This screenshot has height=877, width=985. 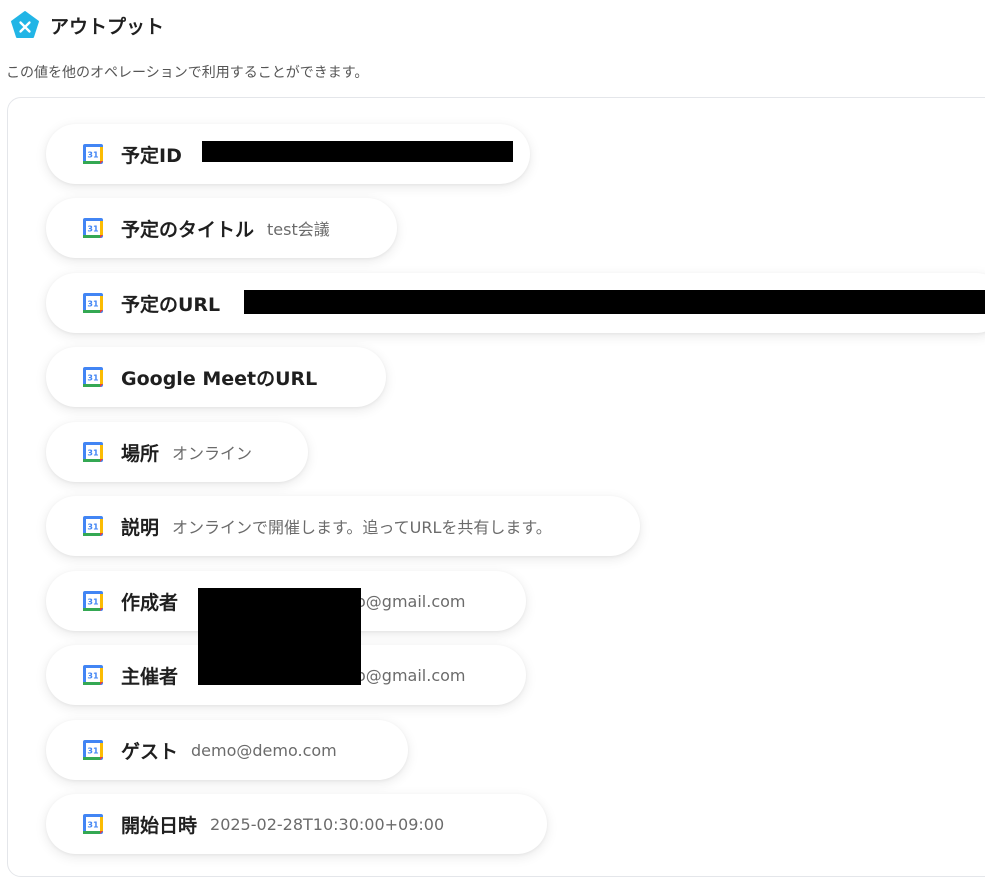 I want to click on output-item-description: 31 説明 オンラインで開催します。追ってURLを共有します。, so click(x=343, y=526).